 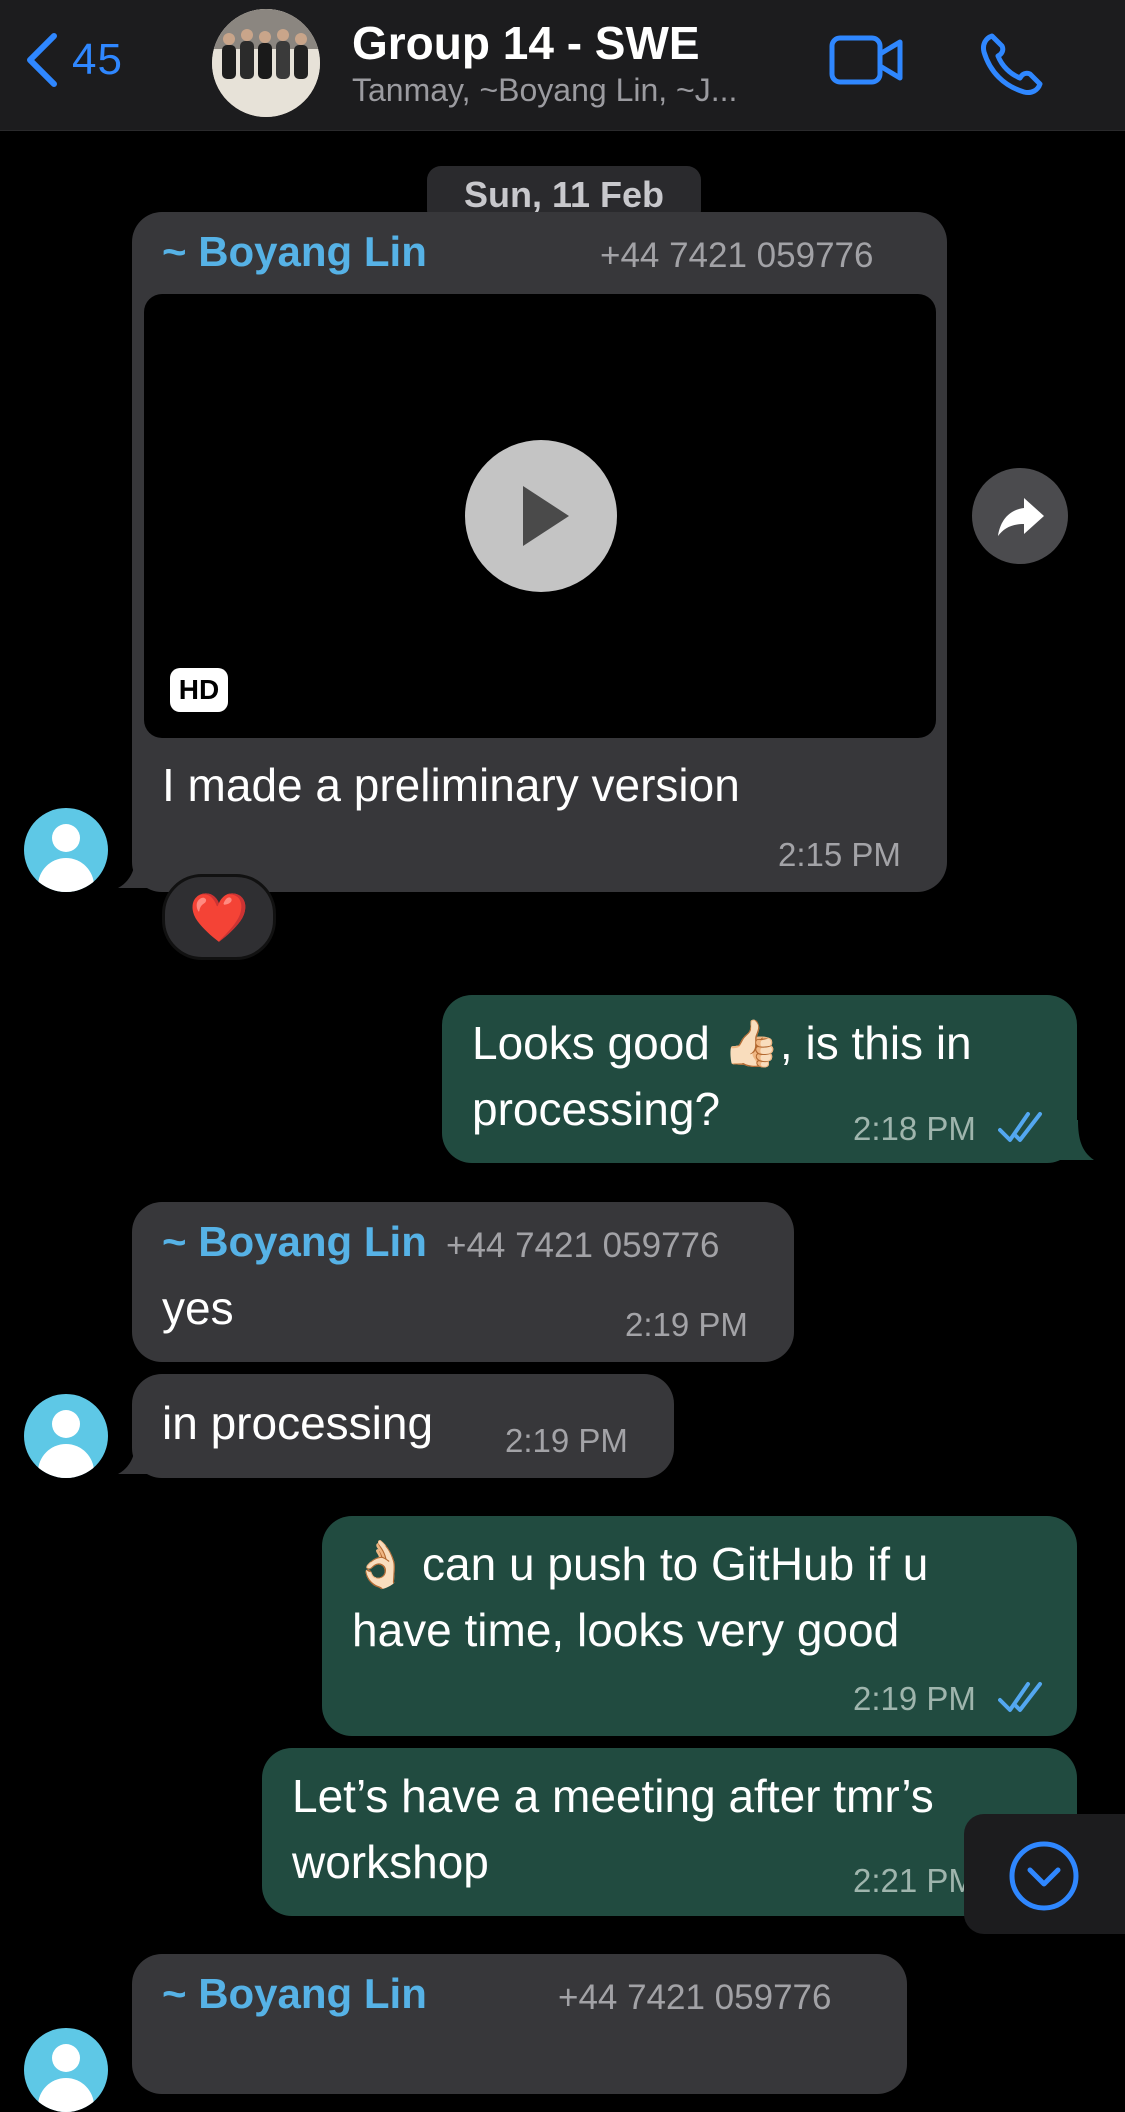 I want to click on forward-button, so click(x=1020, y=516).